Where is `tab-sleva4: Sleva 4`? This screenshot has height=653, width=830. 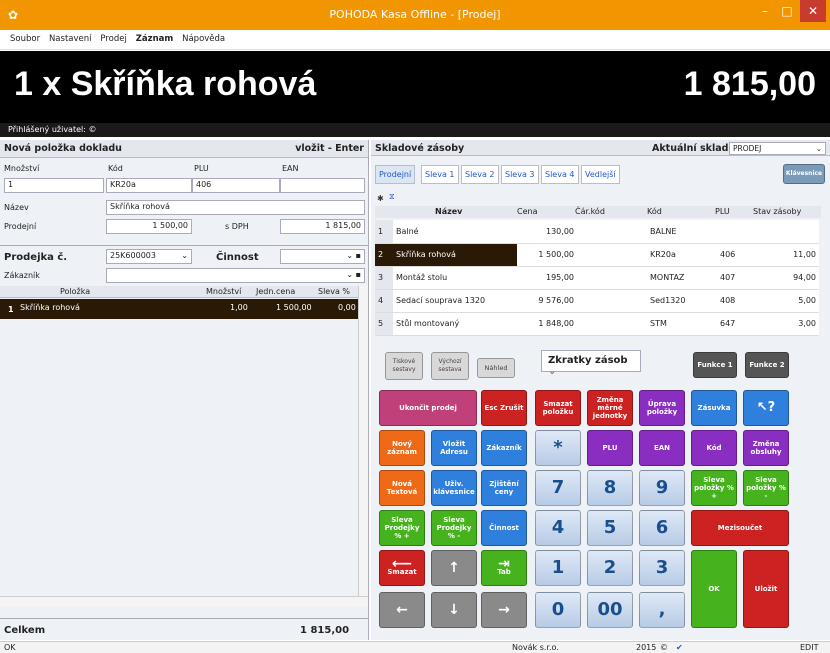 tab-sleva4: Sleva 4 is located at coordinates (560, 174).